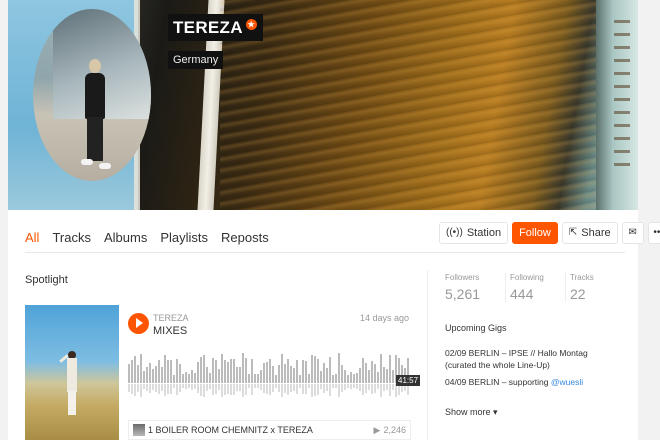 Image resolution: width=660 pixels, height=440 pixels. I want to click on message-button: ✉, so click(632, 233).